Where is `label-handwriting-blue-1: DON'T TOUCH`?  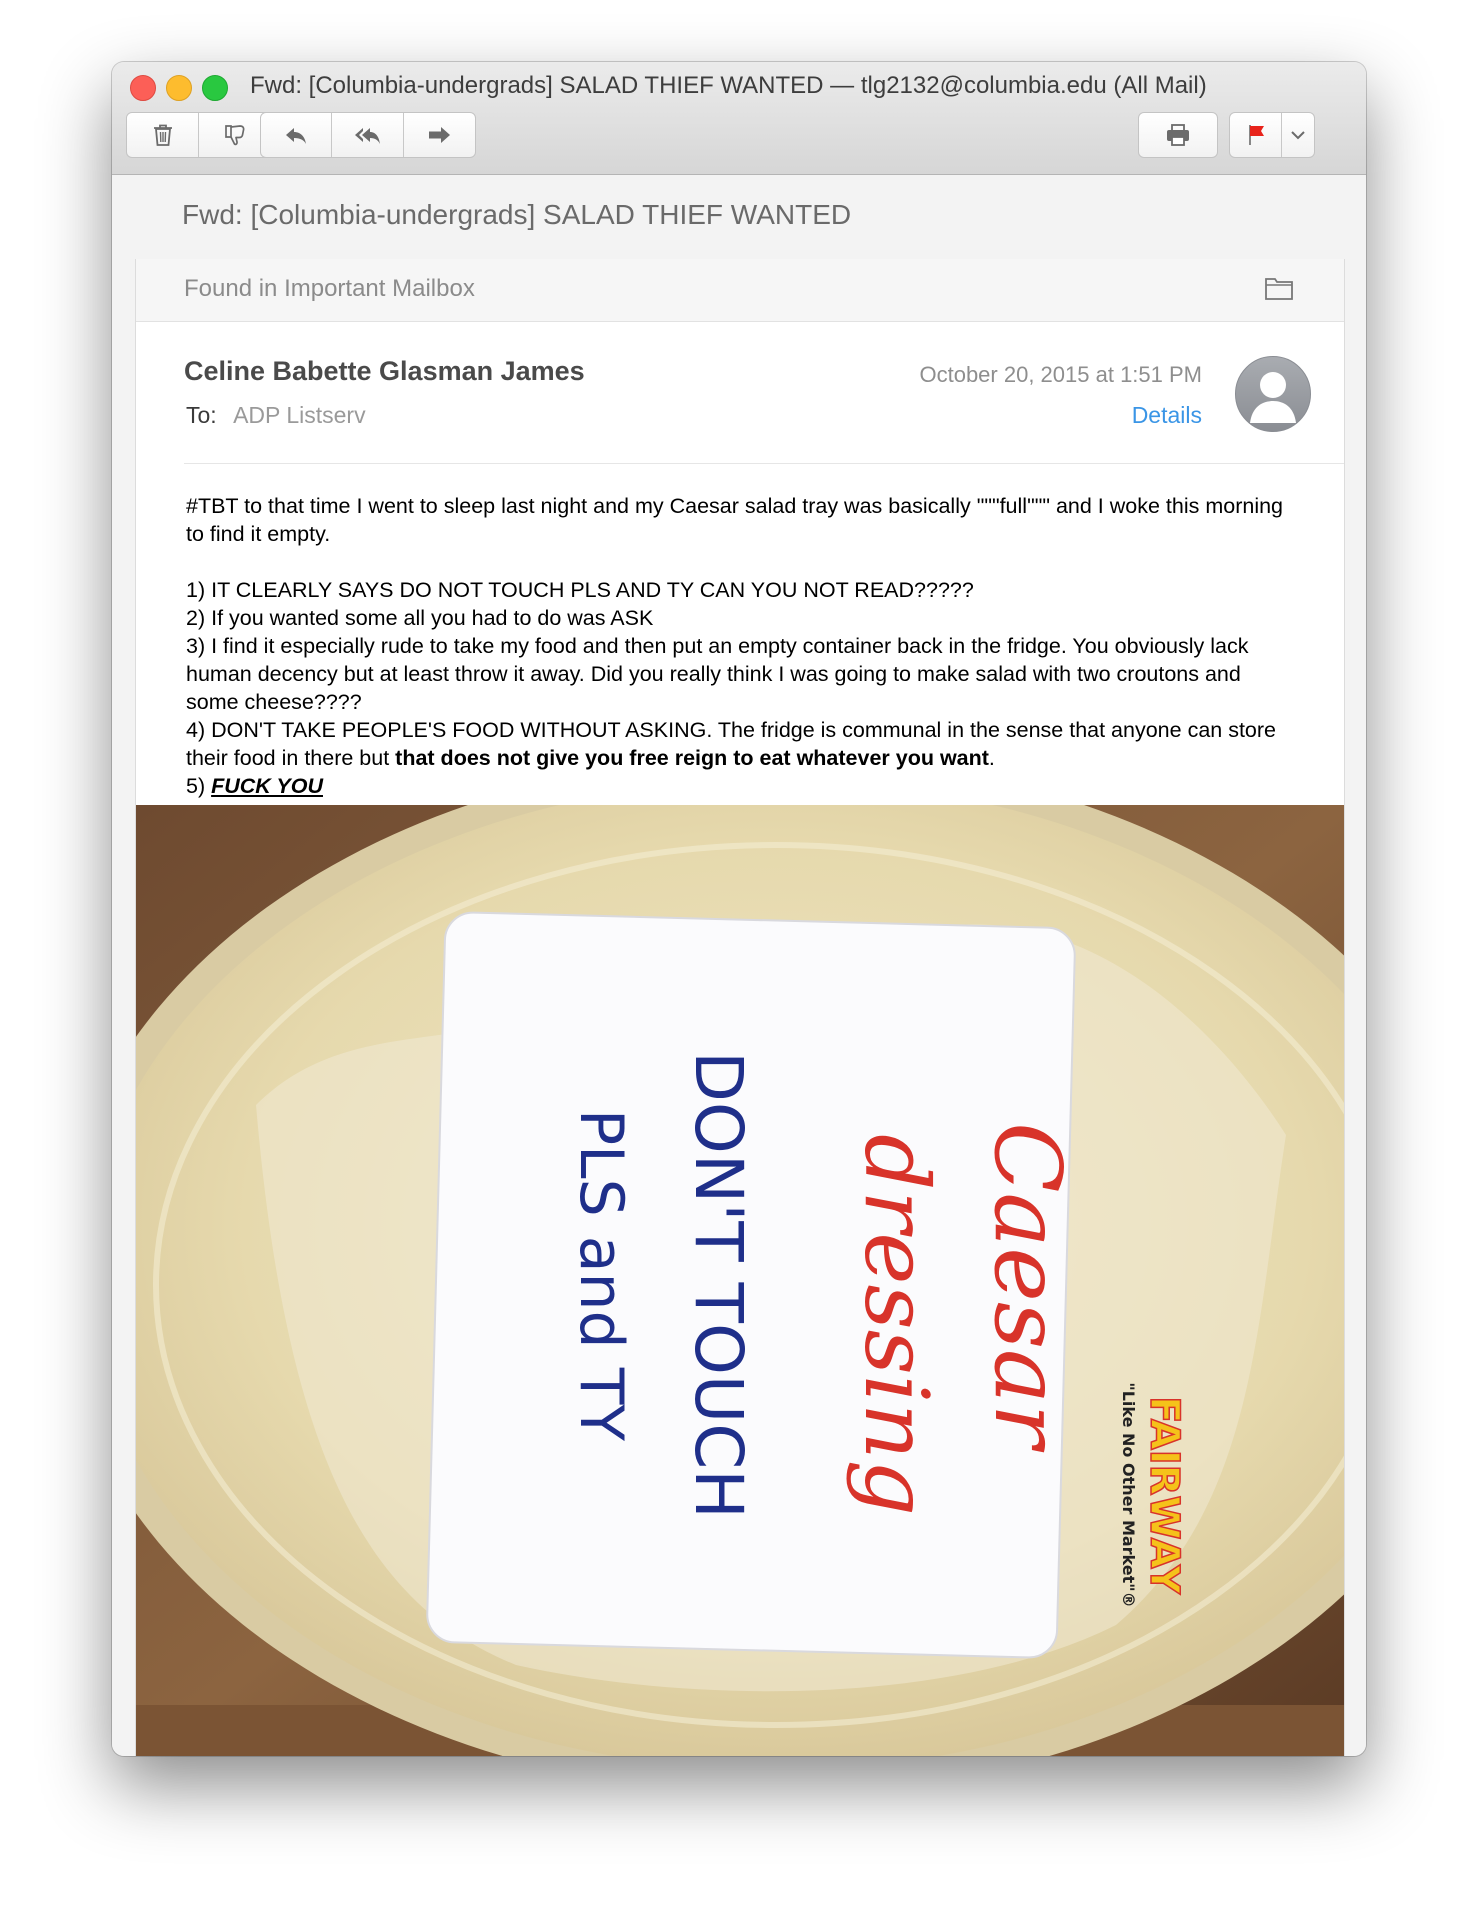 label-handwriting-blue-1: DON'T TOUCH is located at coordinates (718, 1285).